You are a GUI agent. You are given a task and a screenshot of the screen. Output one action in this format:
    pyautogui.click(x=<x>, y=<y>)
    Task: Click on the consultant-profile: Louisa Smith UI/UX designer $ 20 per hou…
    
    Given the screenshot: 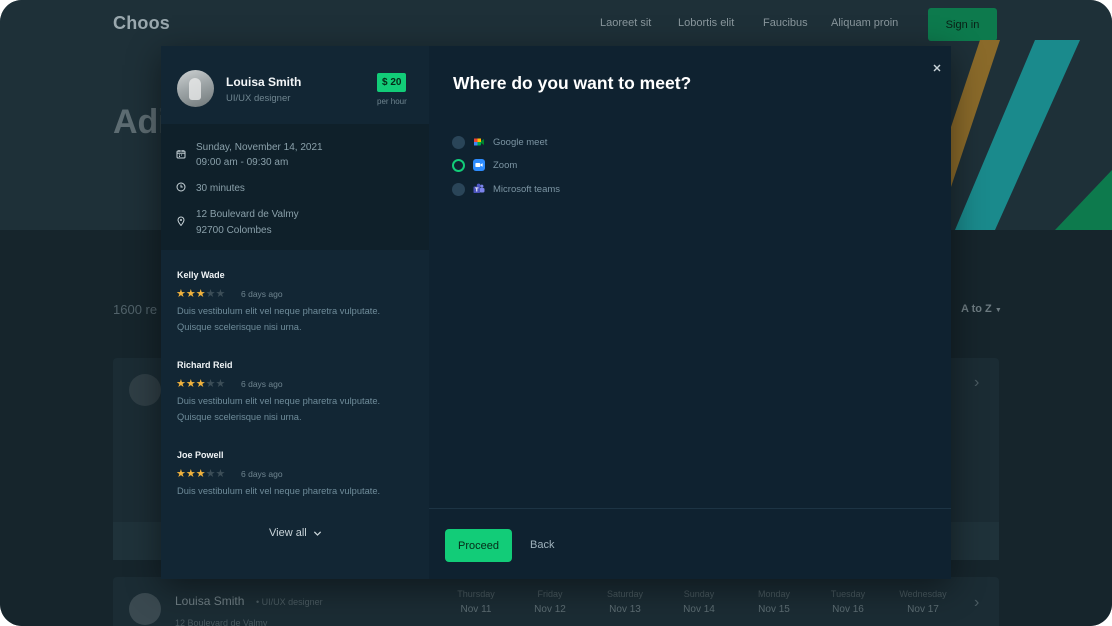 What is the action you would take?
    pyautogui.click(x=295, y=85)
    